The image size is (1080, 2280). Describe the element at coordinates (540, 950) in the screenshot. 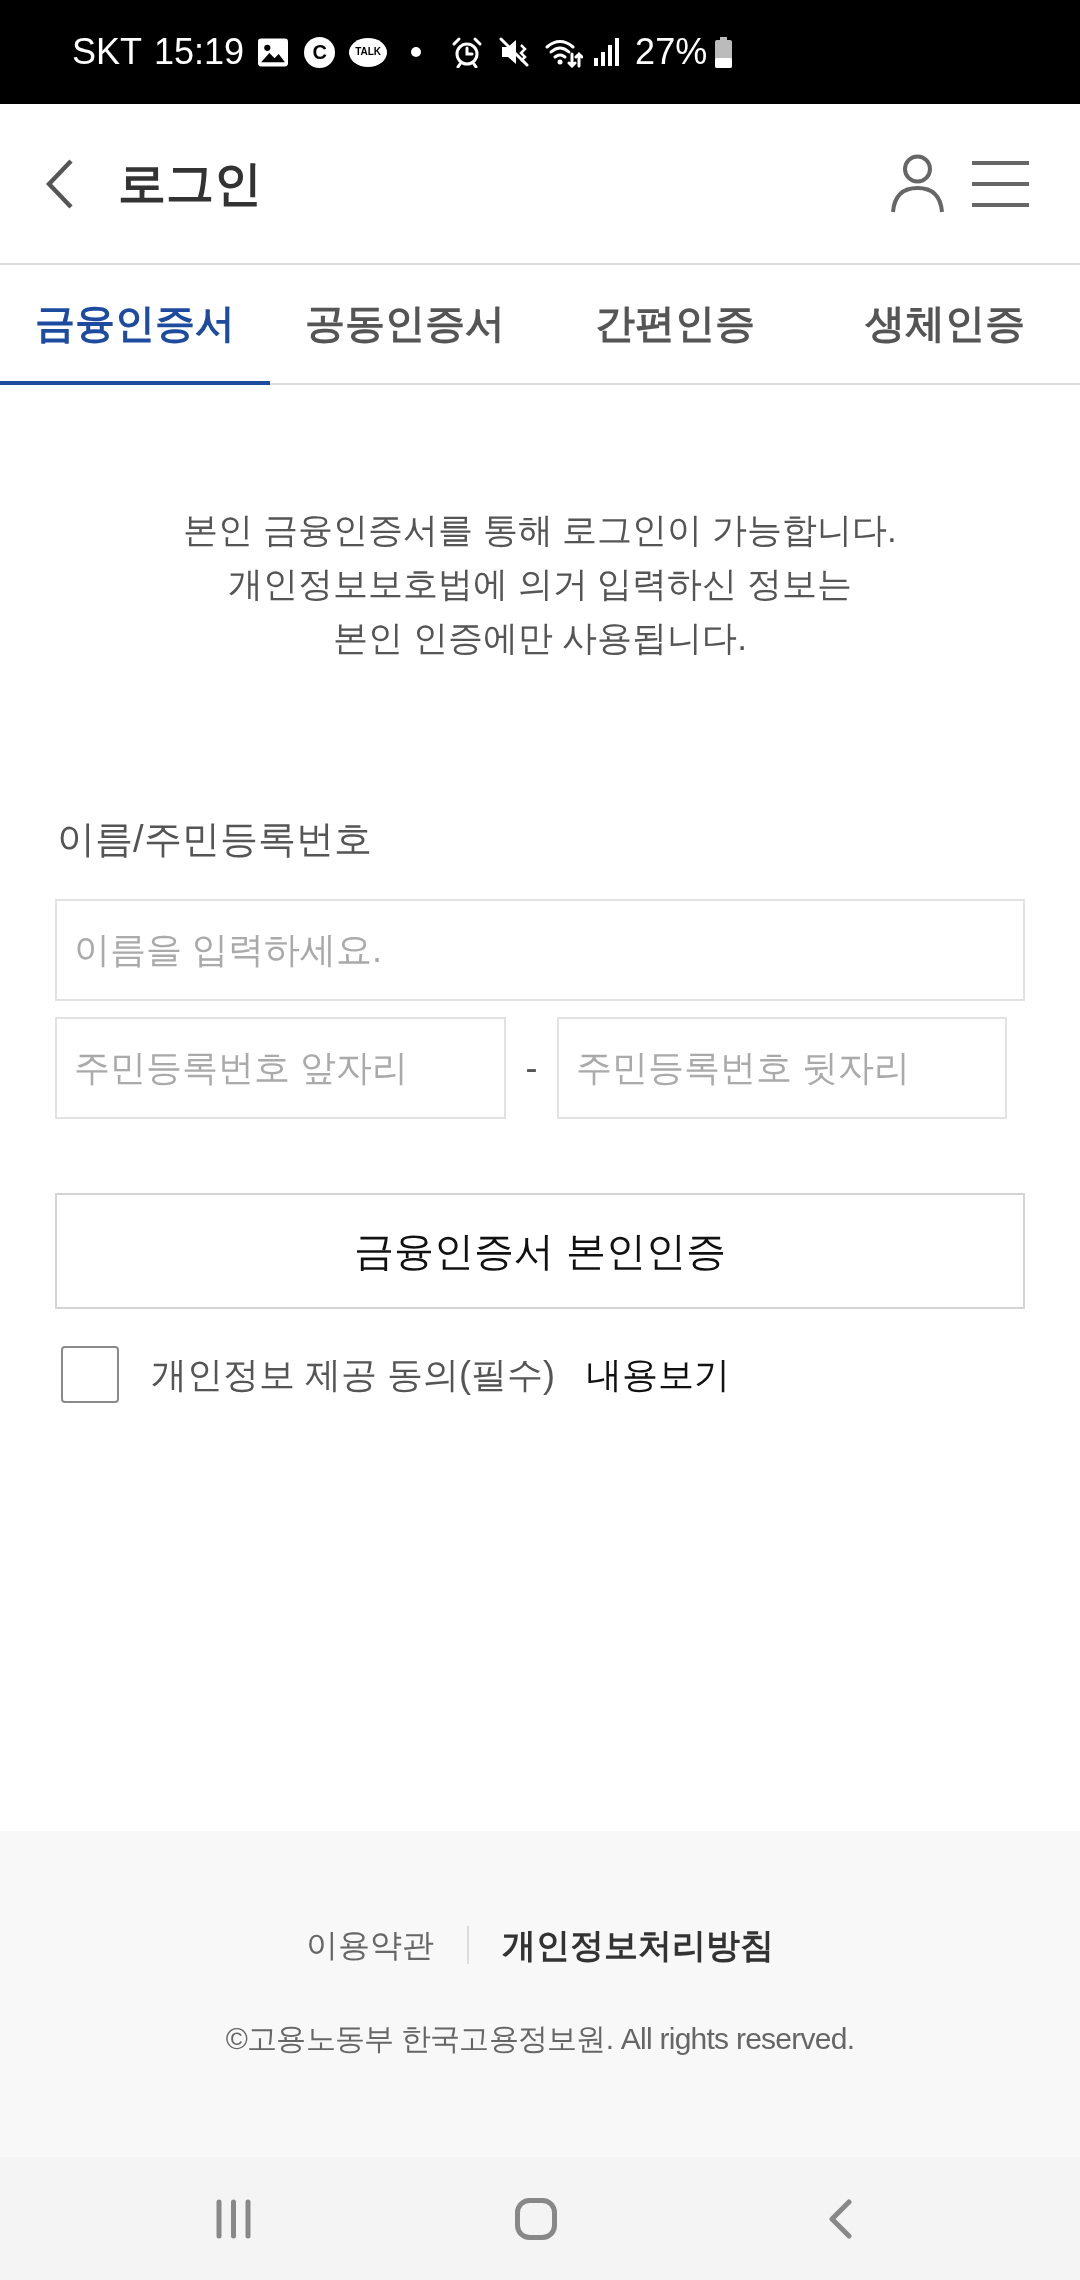

I see `name-field: 이름을 입력하세요.` at that location.